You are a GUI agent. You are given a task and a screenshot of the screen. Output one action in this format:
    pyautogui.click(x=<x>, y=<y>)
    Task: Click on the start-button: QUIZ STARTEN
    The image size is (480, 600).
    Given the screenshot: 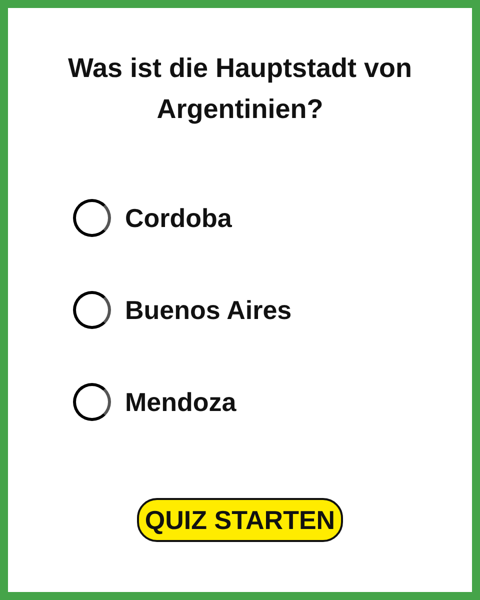 What is the action you would take?
    pyautogui.click(x=240, y=520)
    